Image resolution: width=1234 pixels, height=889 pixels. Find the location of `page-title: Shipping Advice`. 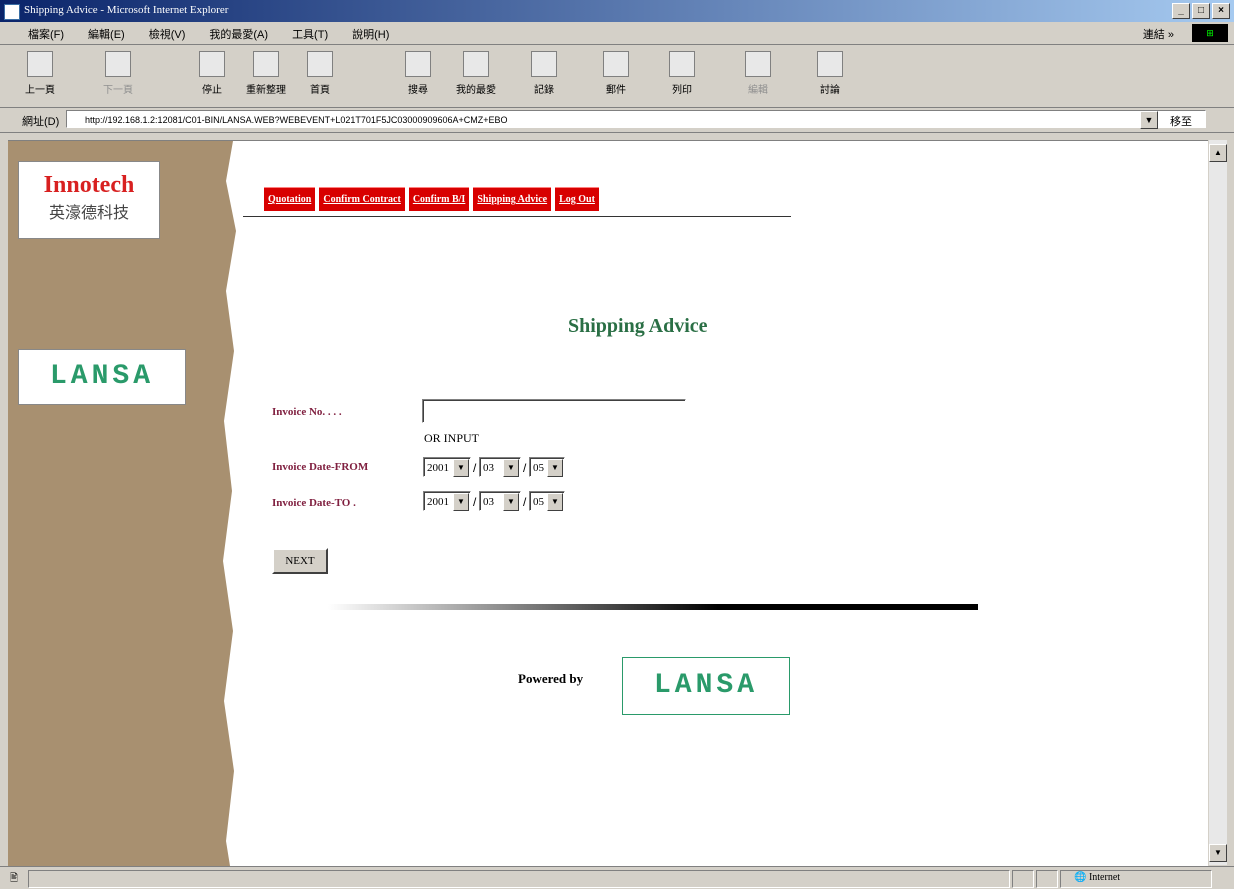

page-title: Shipping Advice is located at coordinates (638, 326).